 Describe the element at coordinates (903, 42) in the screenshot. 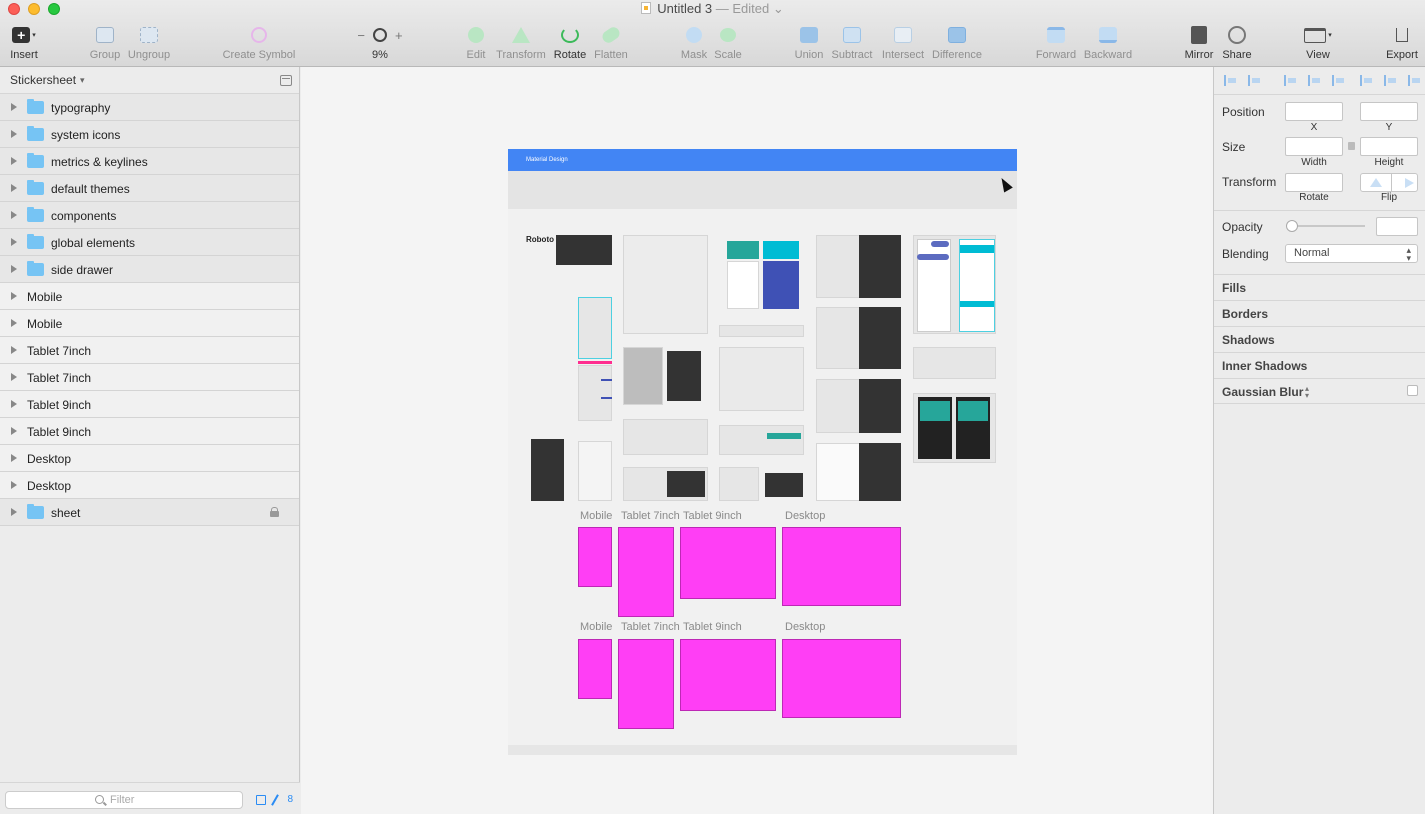

I see `intersect-button: Intersect` at that location.